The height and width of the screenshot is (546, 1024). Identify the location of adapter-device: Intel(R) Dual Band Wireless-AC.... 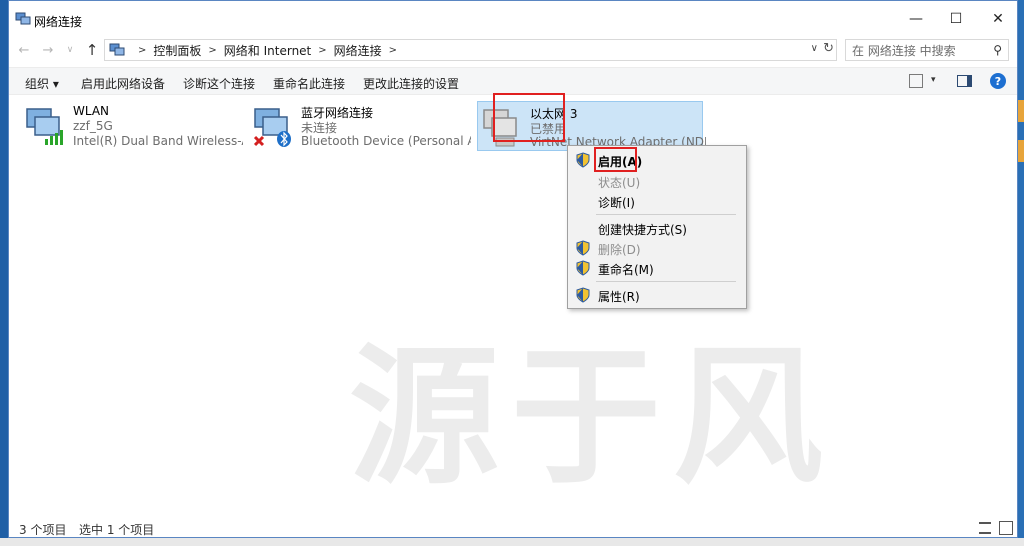
(158, 141).